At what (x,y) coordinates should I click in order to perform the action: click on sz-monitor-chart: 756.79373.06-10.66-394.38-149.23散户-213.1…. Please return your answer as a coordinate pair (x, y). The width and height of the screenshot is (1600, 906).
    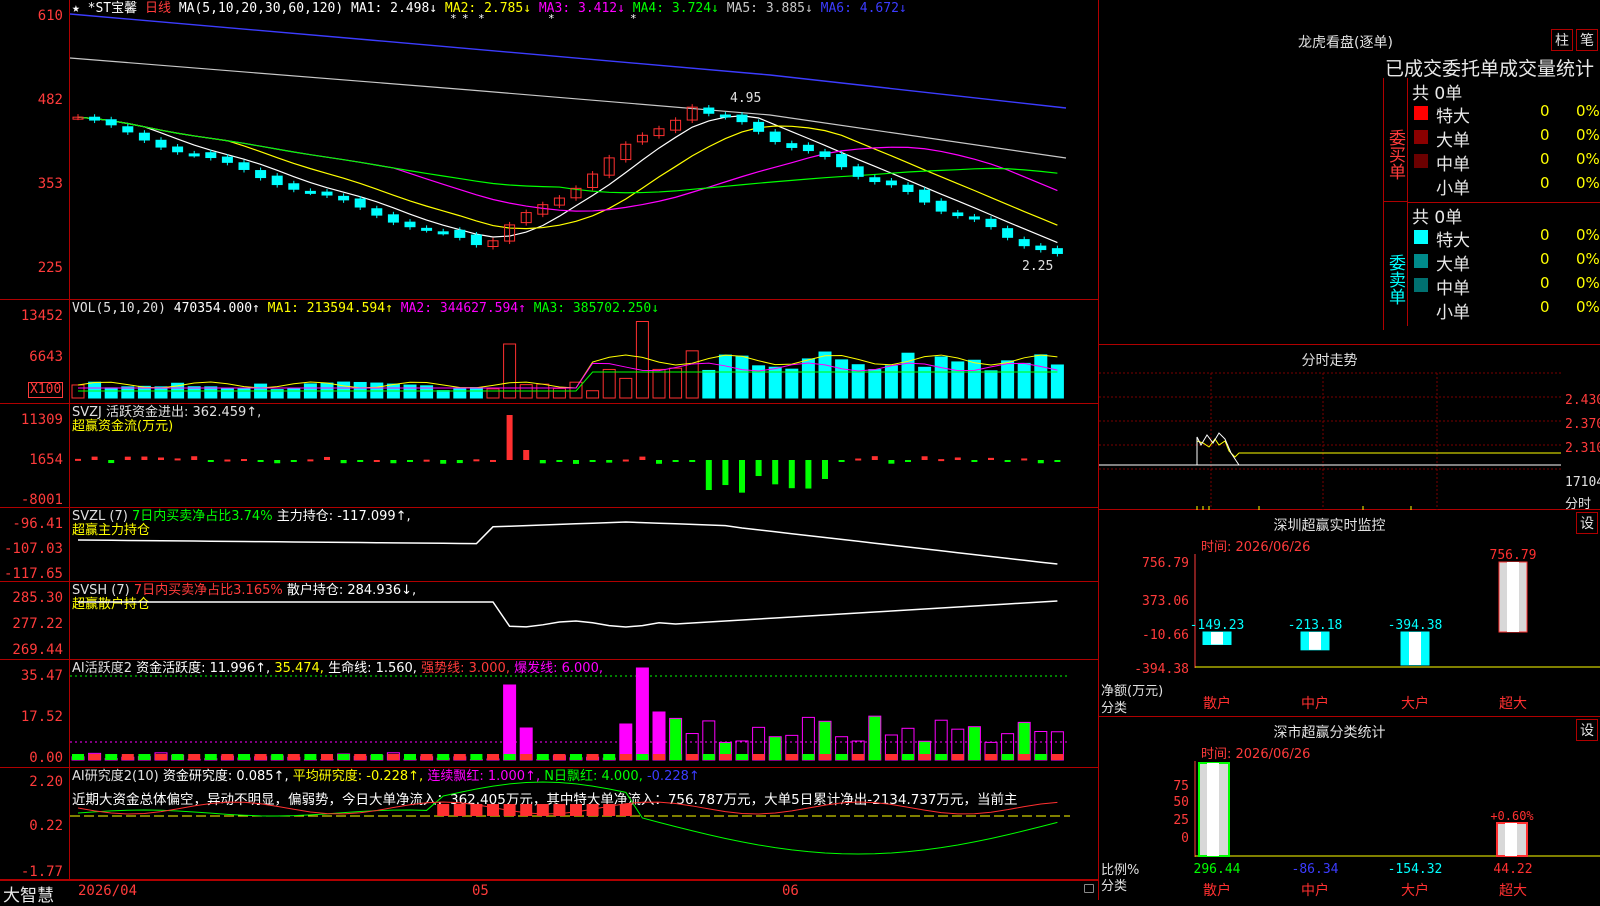
    Looking at the image, I should click on (1349, 613).